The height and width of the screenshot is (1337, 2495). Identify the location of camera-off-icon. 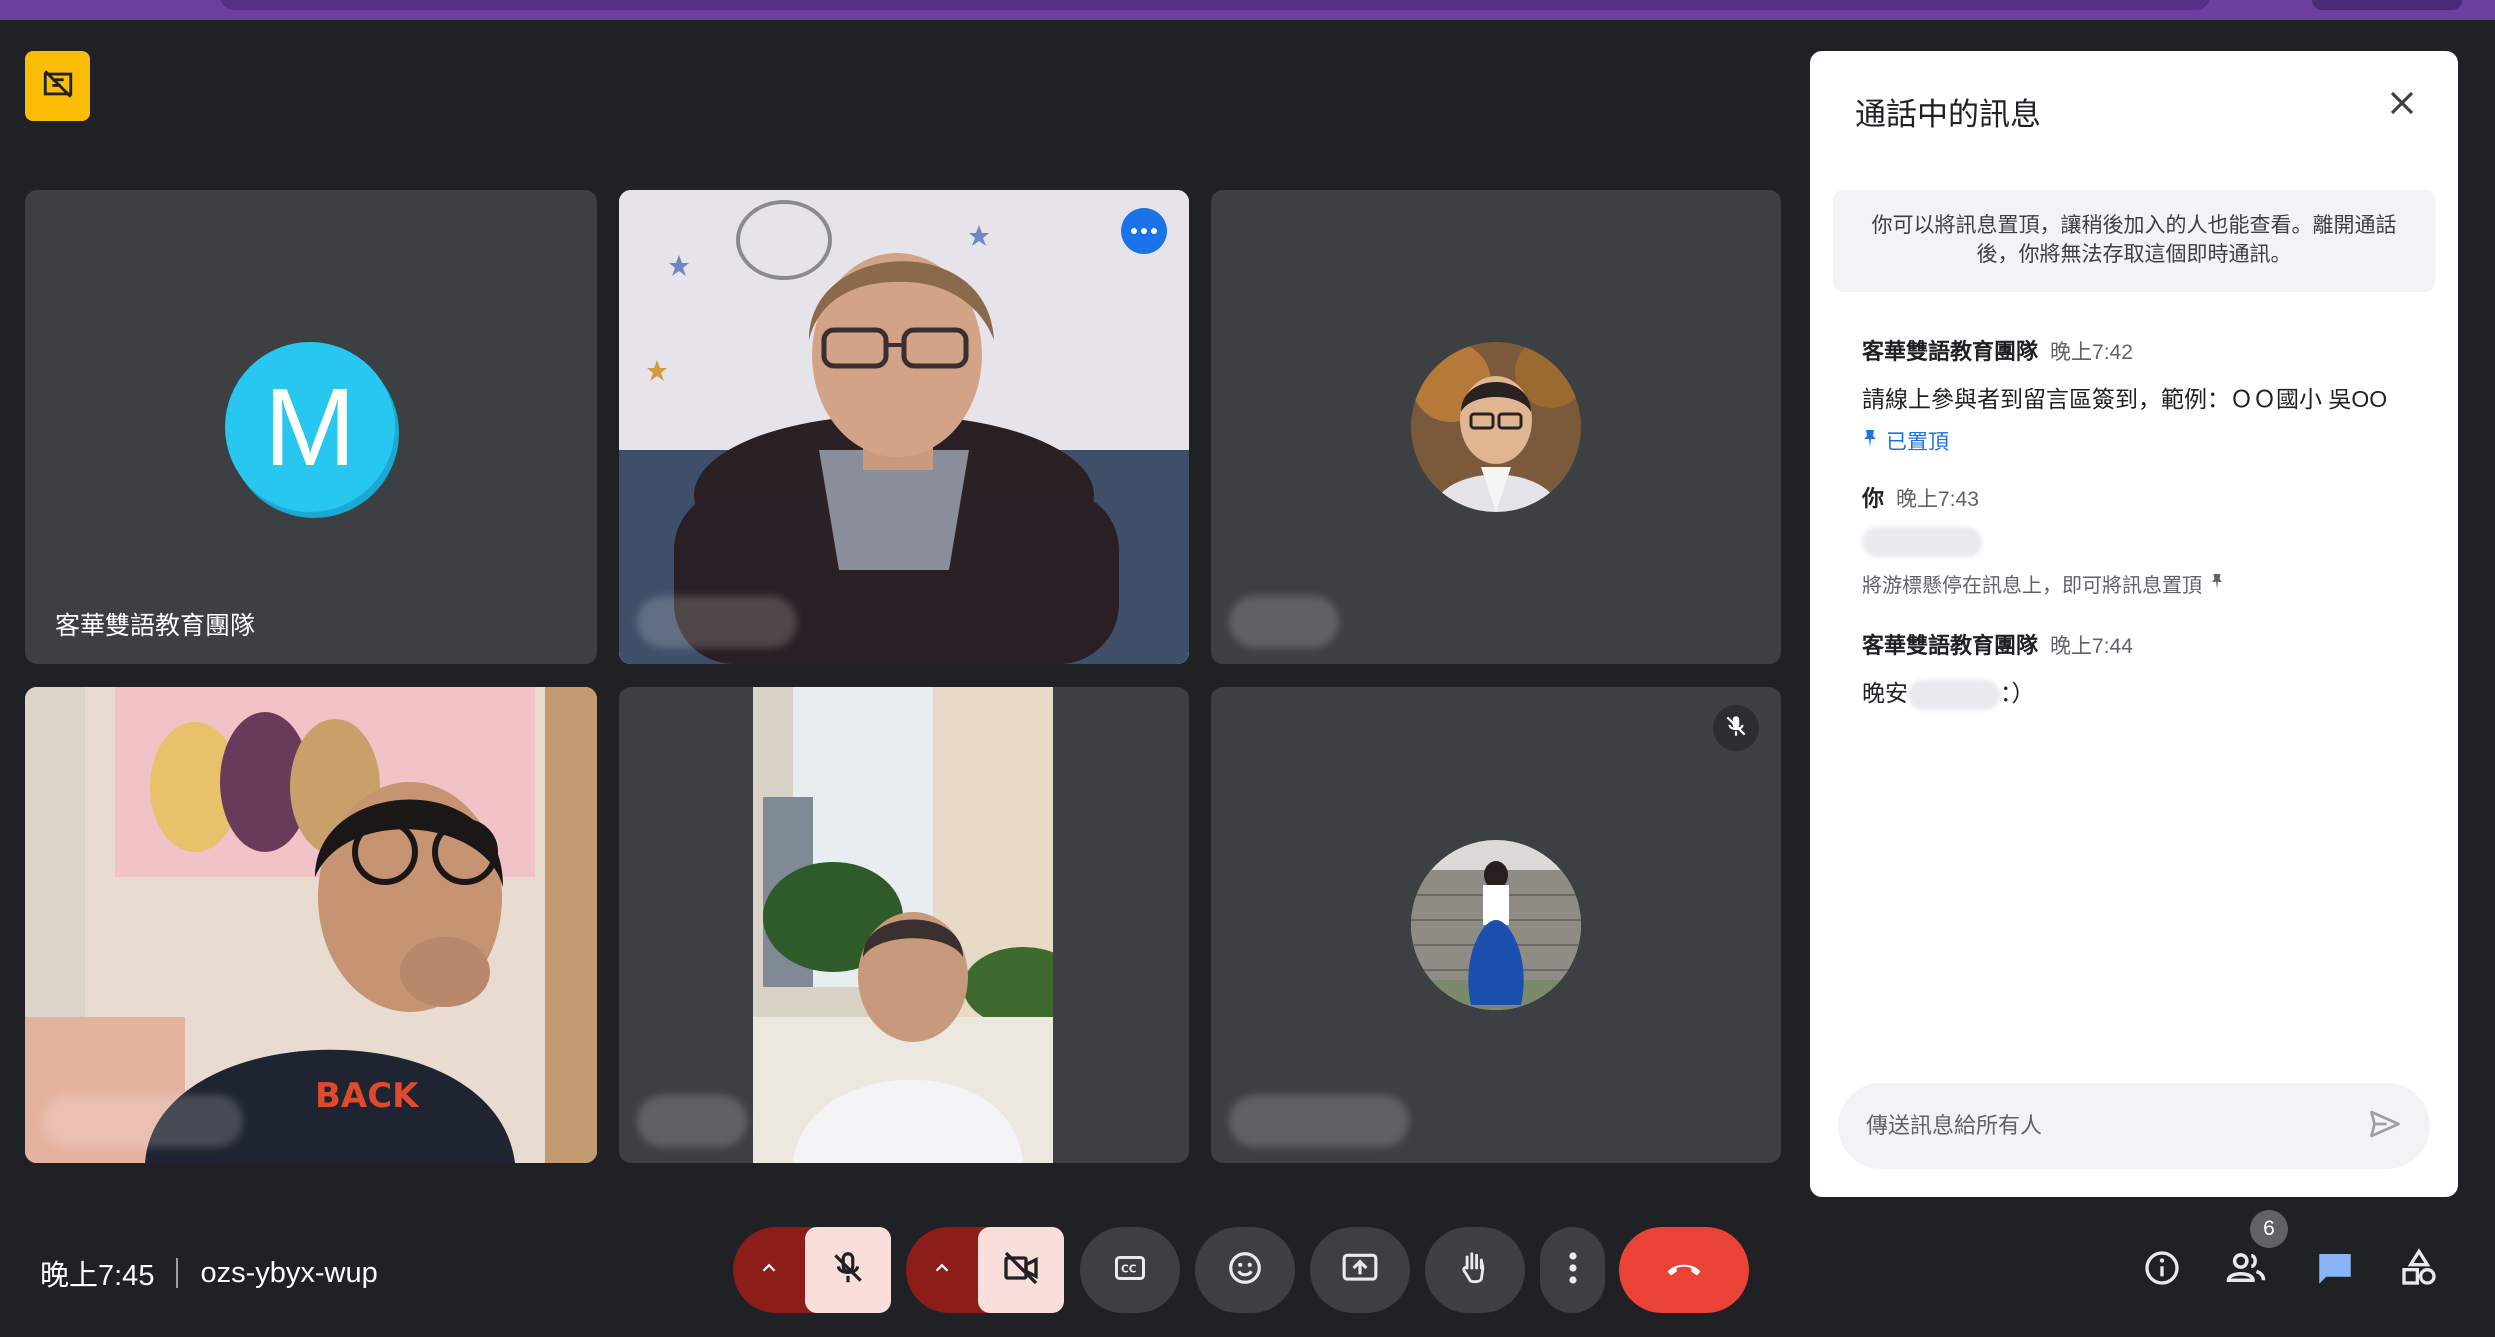
(1021, 1270).